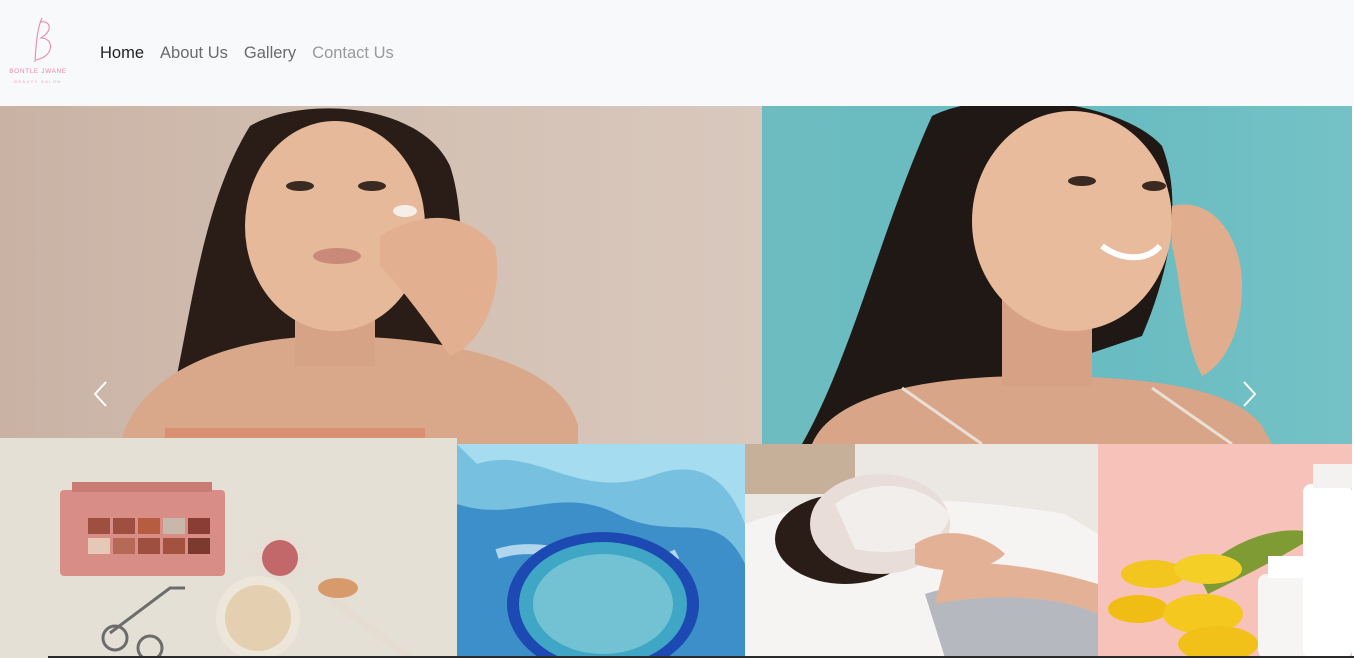  I want to click on carousel-next-button, so click(1249, 394).